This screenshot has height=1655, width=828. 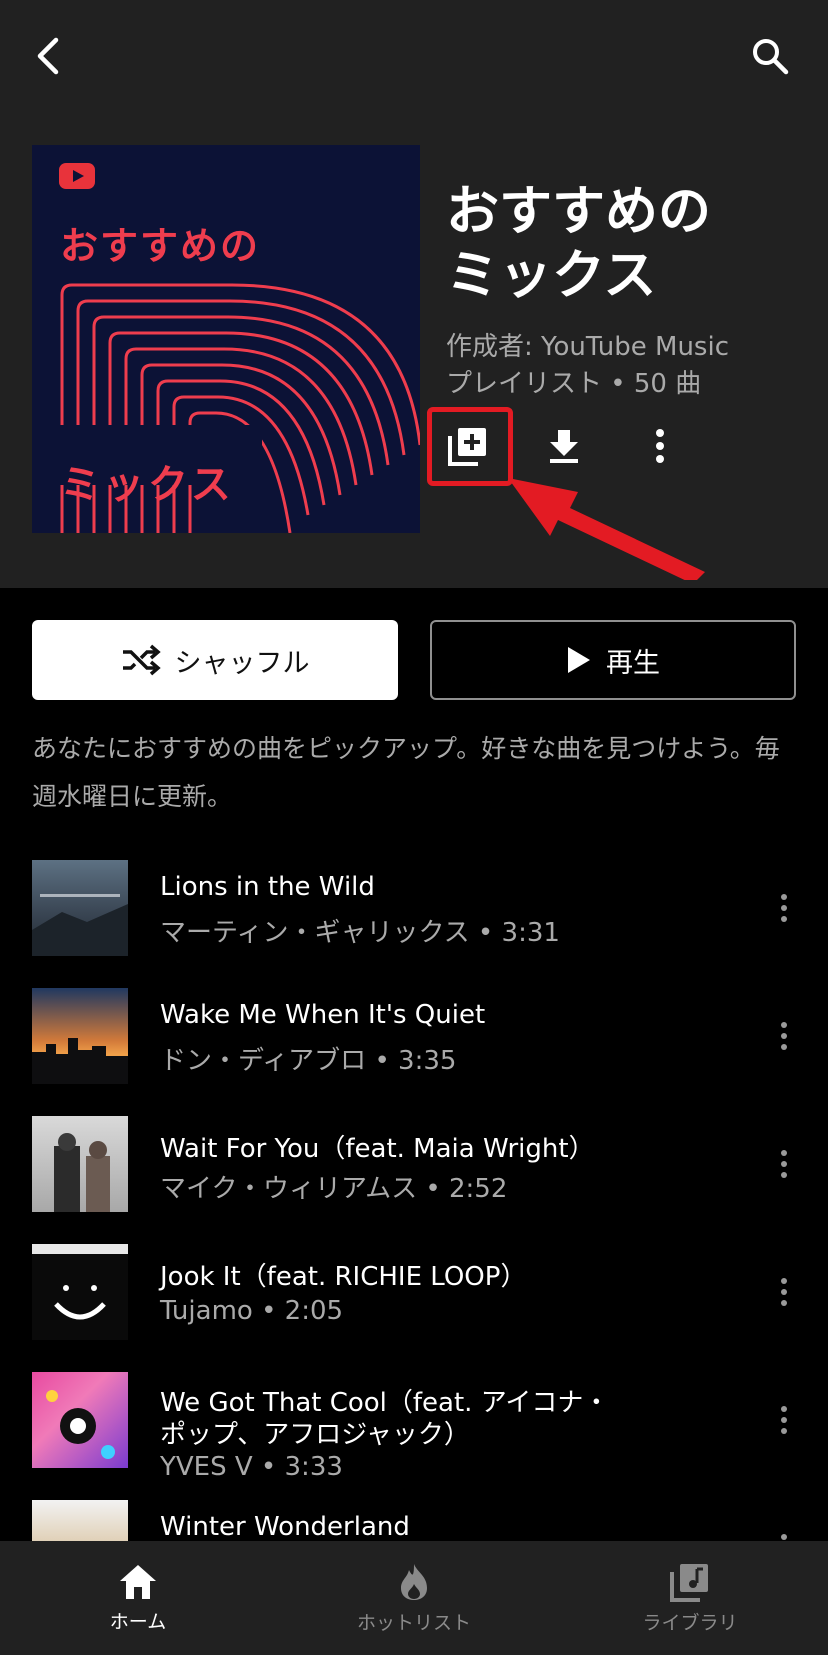 I want to click on download-button, so click(x=564, y=446).